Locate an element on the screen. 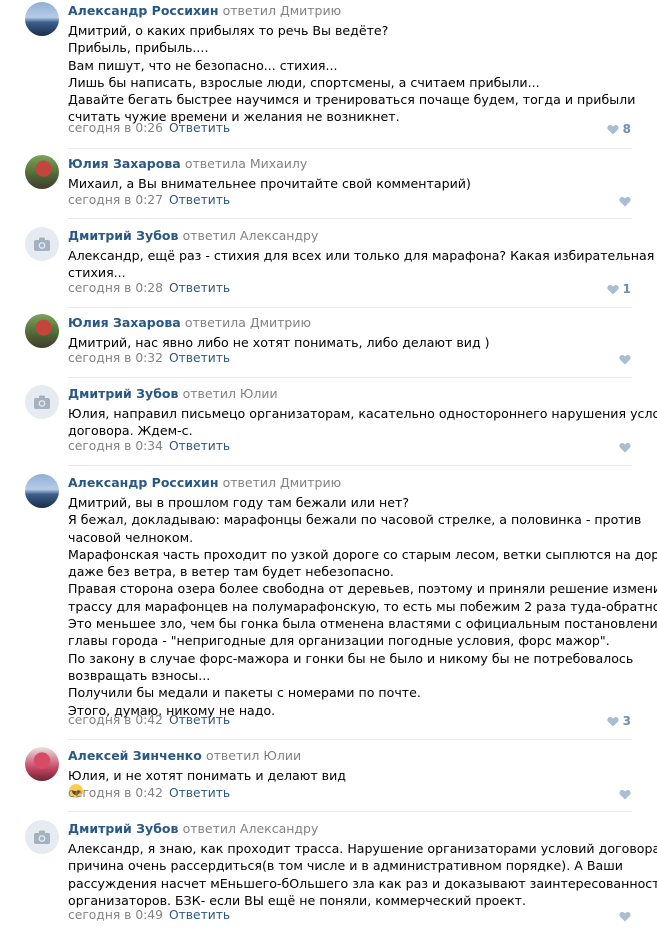 The image size is (657, 933). timestamp-link: сегодня в 0:27 is located at coordinates (115, 200).